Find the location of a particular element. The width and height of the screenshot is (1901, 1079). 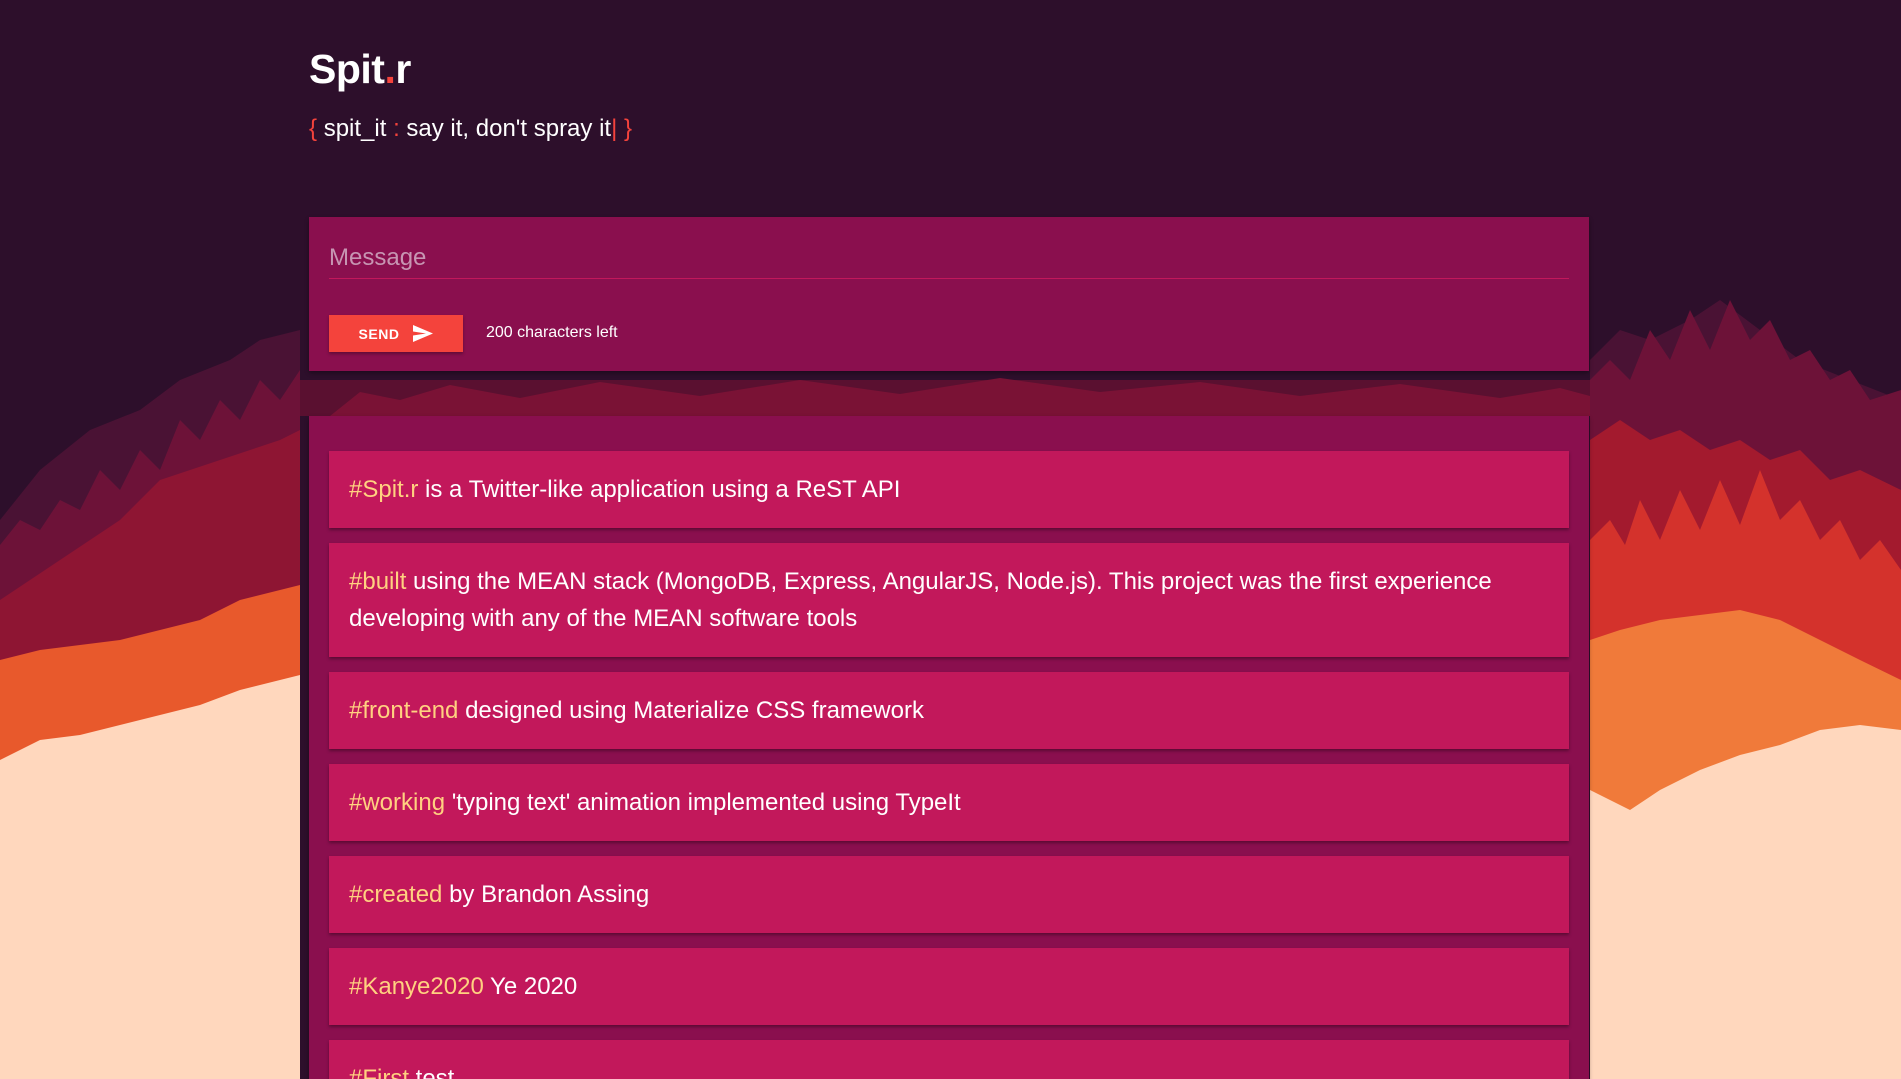

post-text: designed using Materialize CSS framework is located at coordinates (691, 710).